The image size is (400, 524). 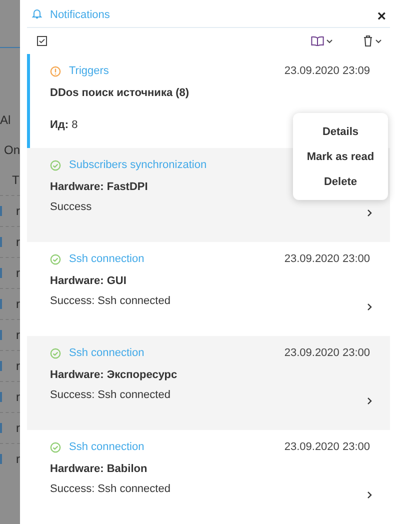 I want to click on notification-title: Hardware: Babilon, so click(x=99, y=469).